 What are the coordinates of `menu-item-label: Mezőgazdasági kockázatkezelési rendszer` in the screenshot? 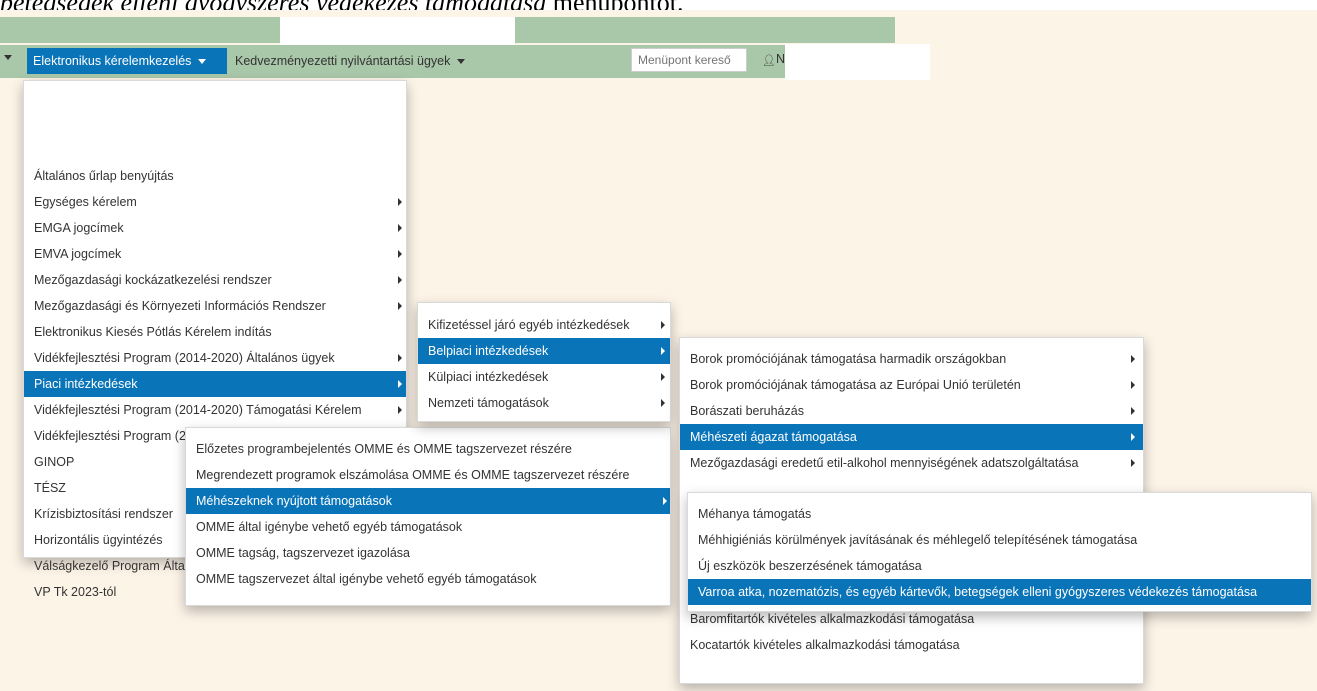 It's located at (153, 280).